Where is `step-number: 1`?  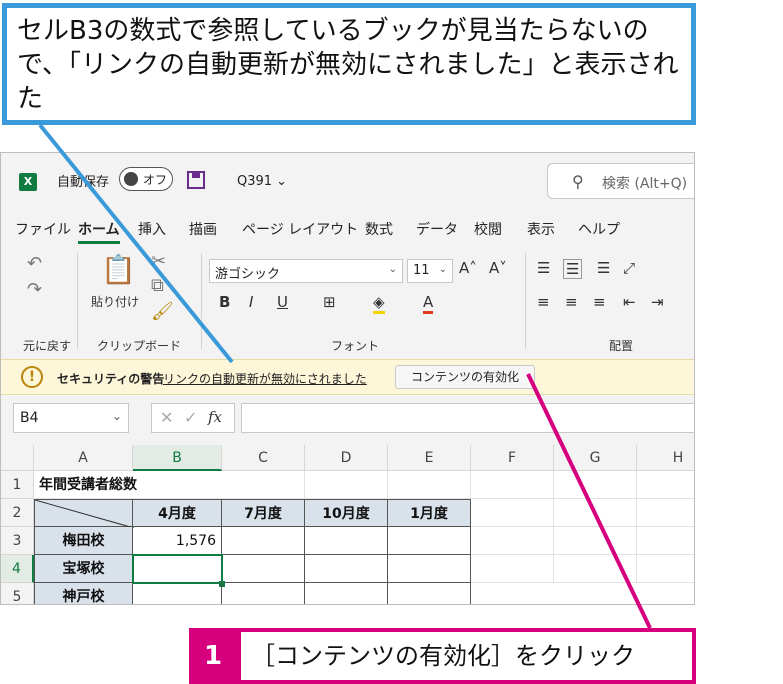
step-number: 1 is located at coordinates (213, 656).